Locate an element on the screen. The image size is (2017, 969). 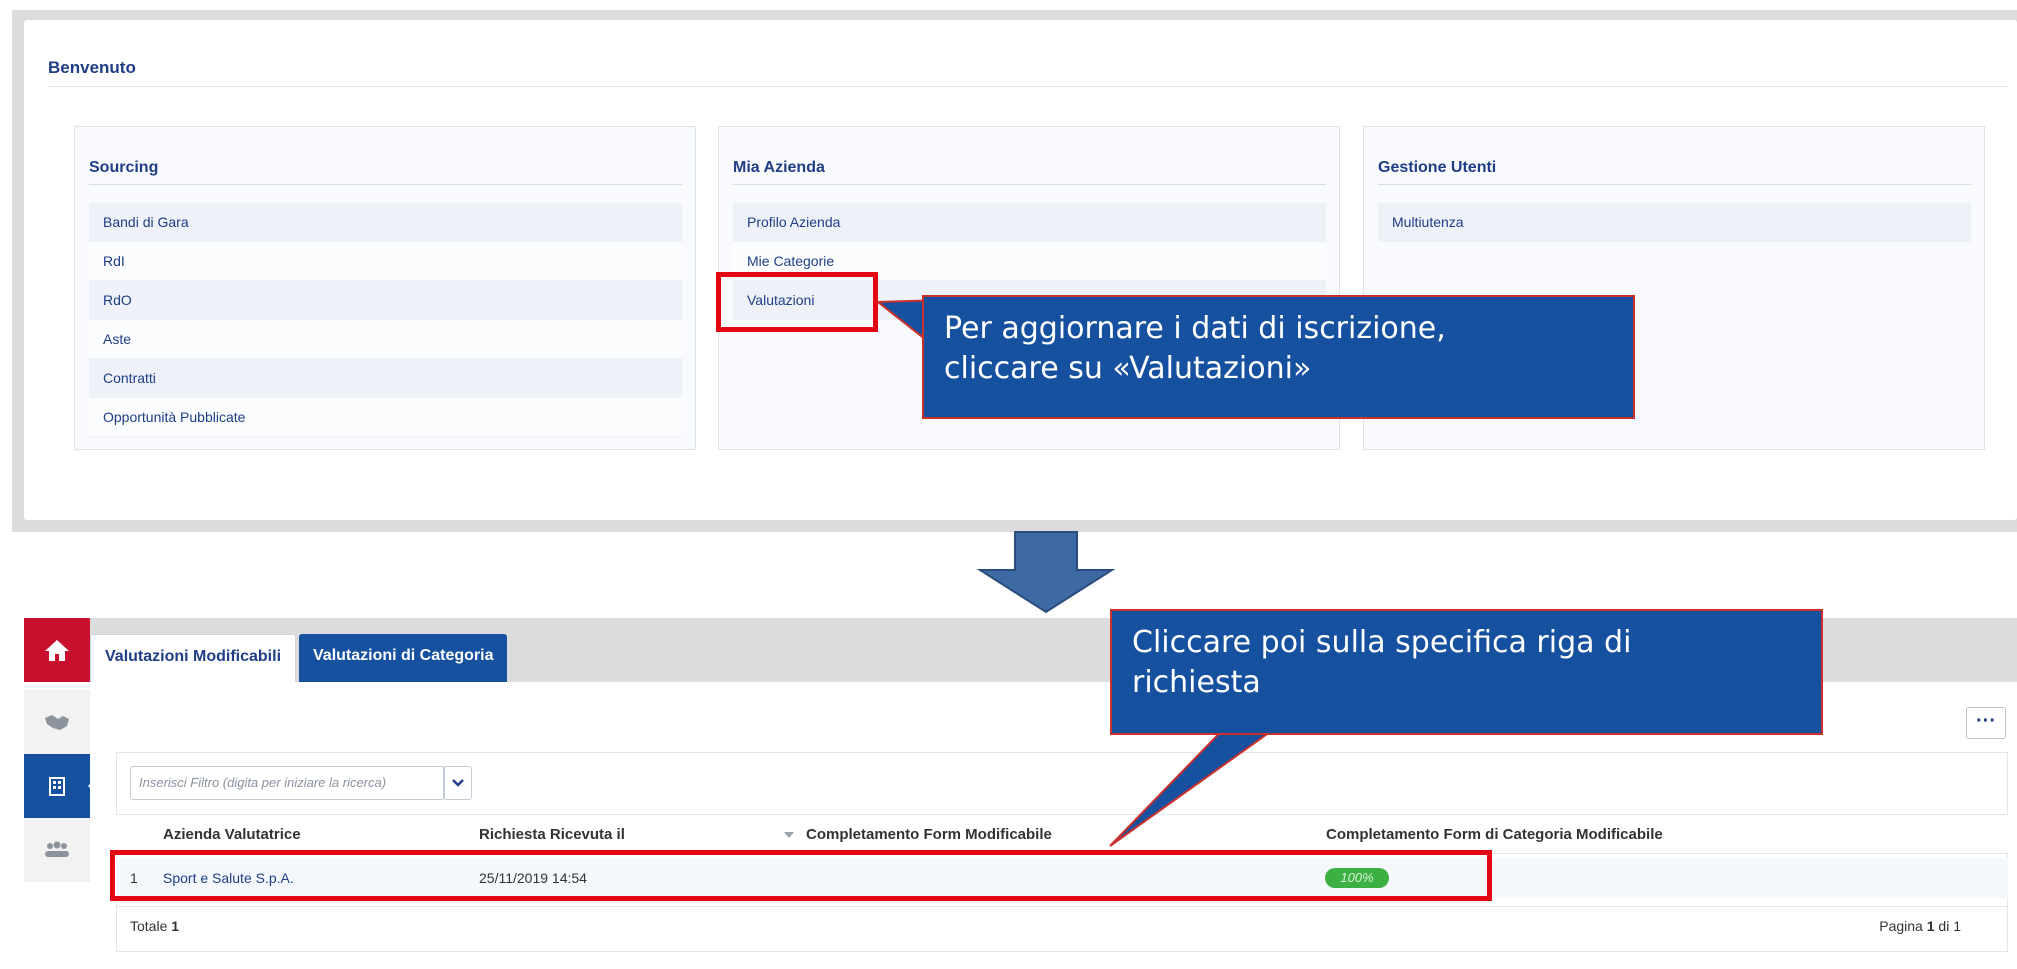
handshake-icon is located at coordinates (57, 722).